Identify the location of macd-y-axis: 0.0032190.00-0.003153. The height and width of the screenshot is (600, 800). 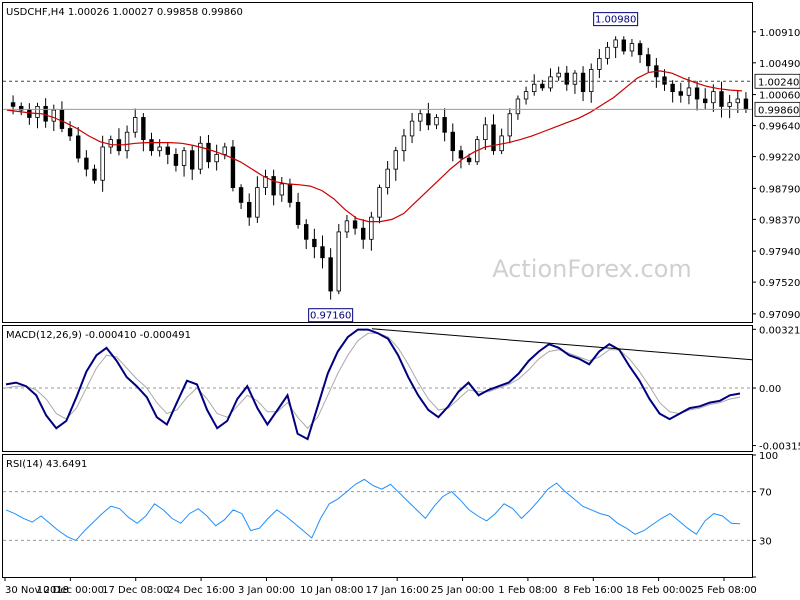
(776, 389).